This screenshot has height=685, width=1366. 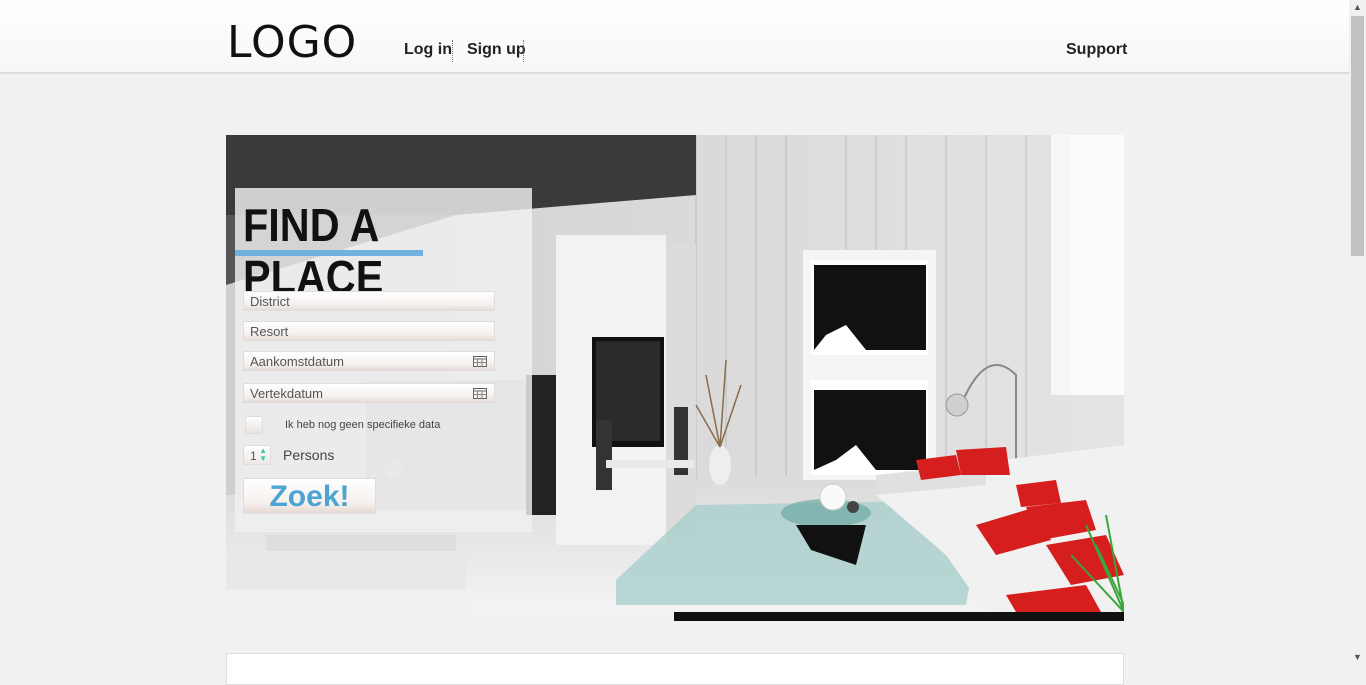 What do you see at coordinates (309, 455) in the screenshot?
I see `persons-label: Persons` at bounding box center [309, 455].